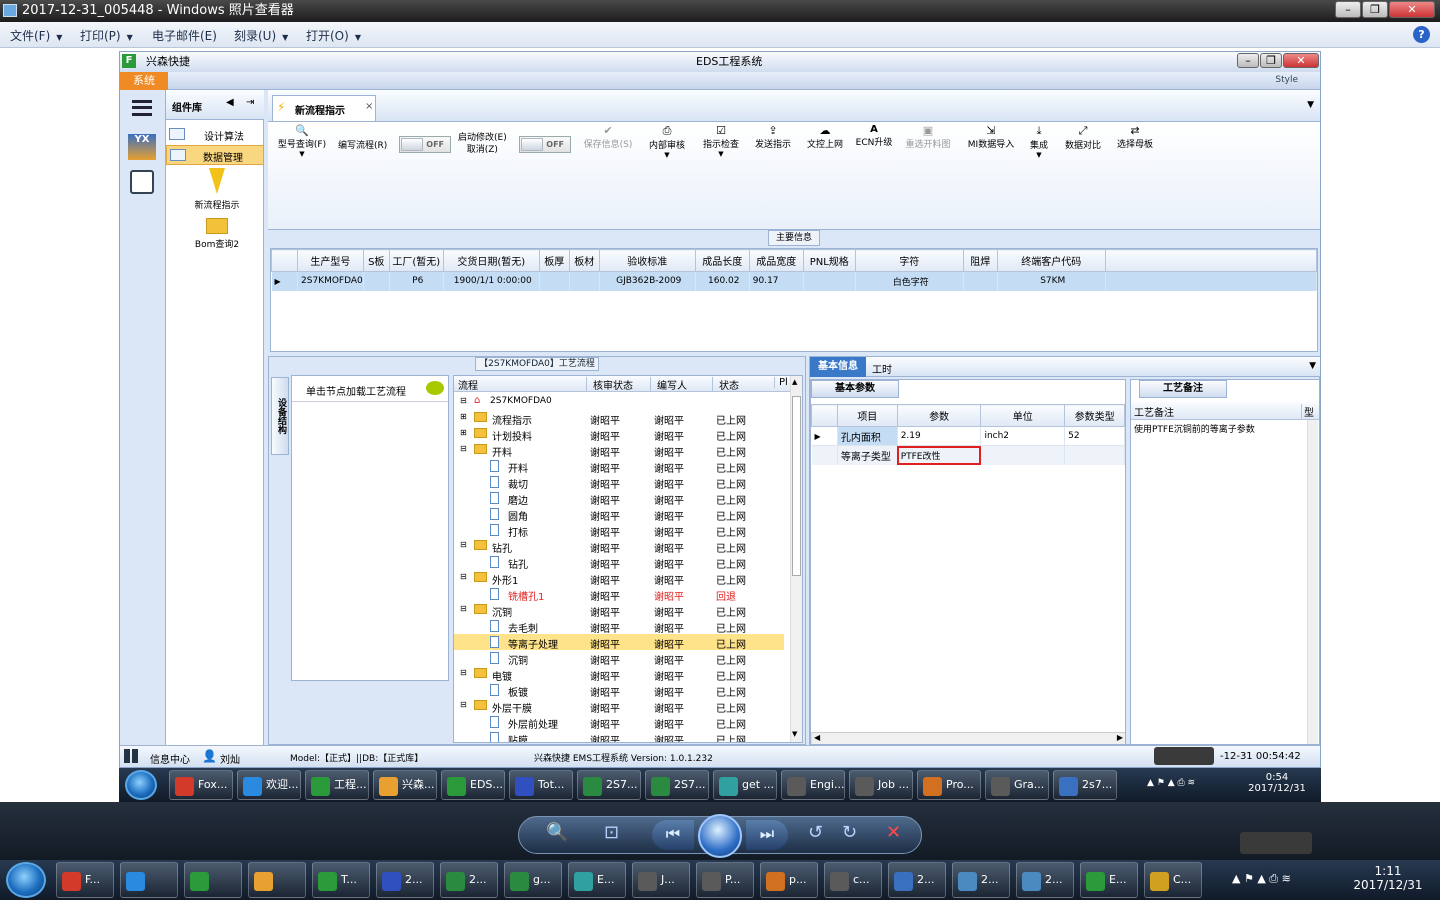 The width and height of the screenshot is (1440, 900). I want to click on hint-row: 单击节点加载工艺流程, so click(370, 389).